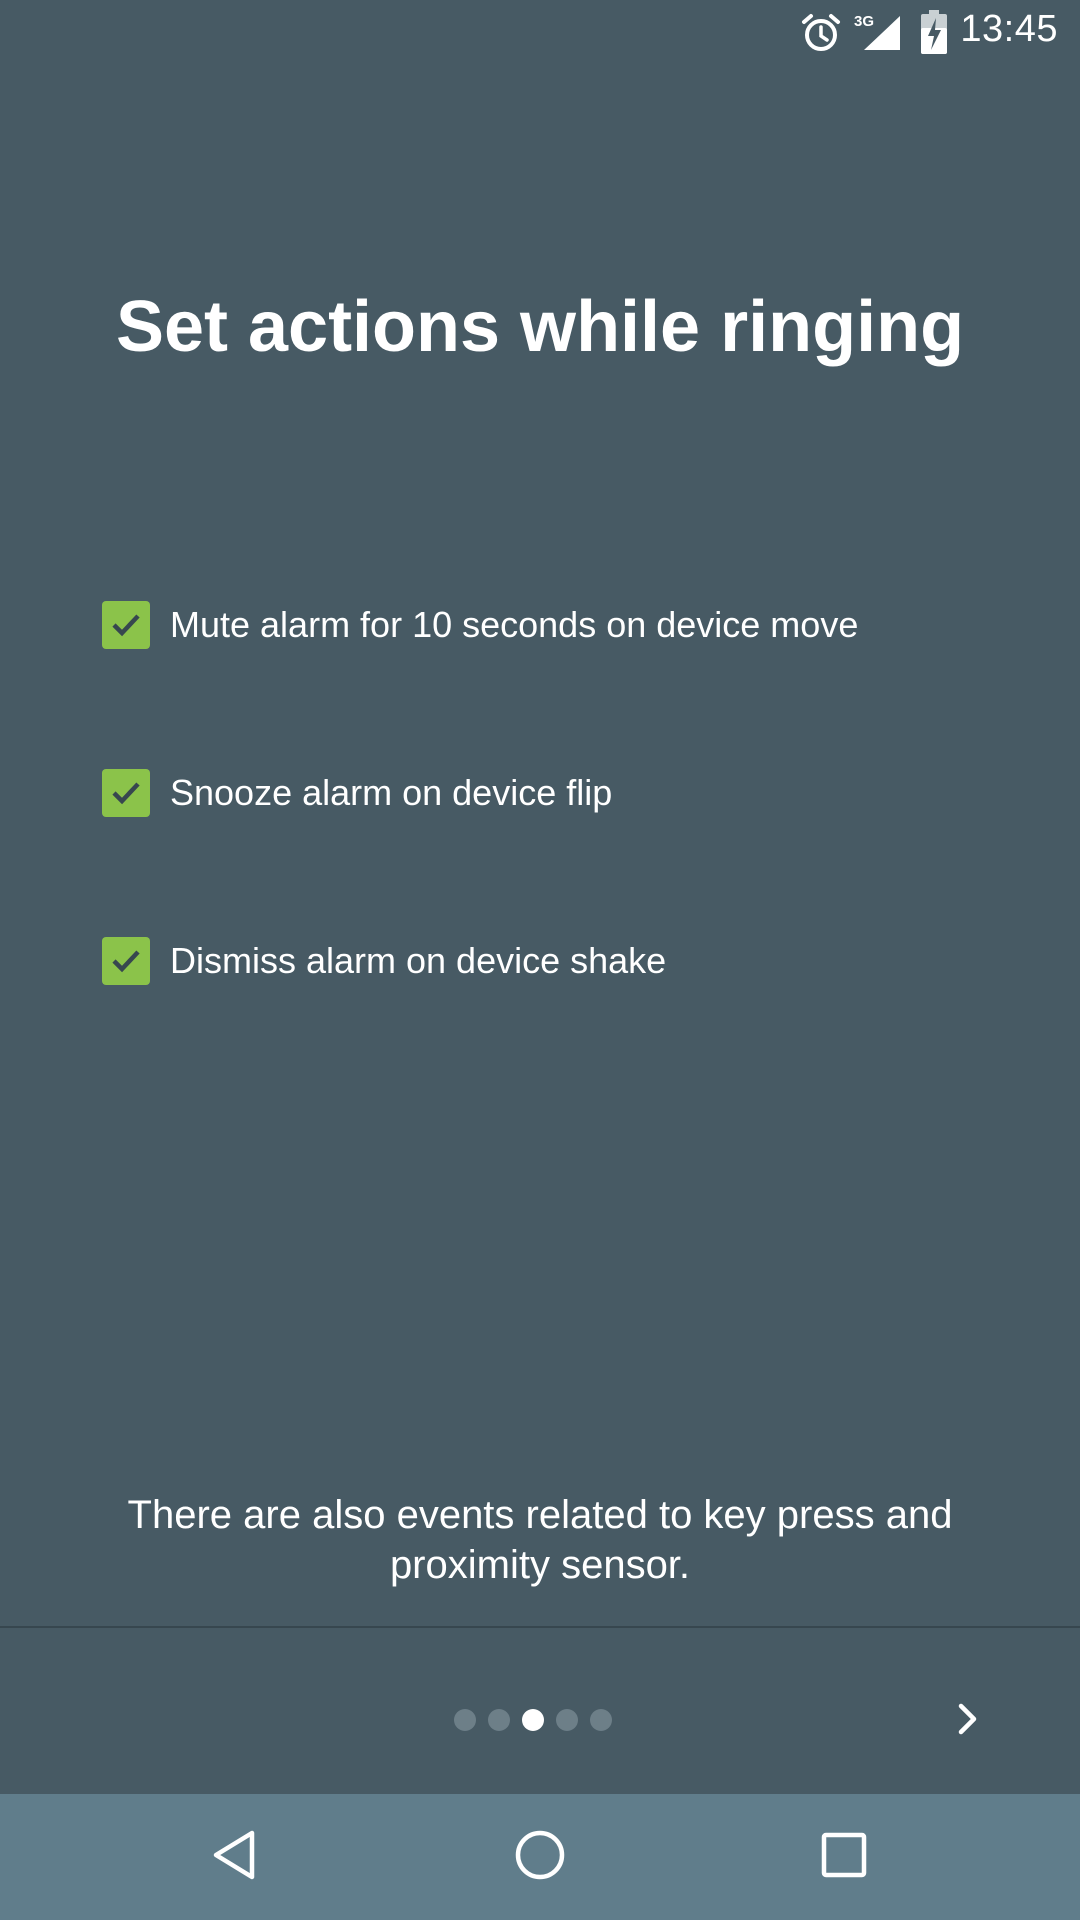 The height and width of the screenshot is (1920, 1080). What do you see at coordinates (821, 35) in the screenshot?
I see `alarm-icon` at bounding box center [821, 35].